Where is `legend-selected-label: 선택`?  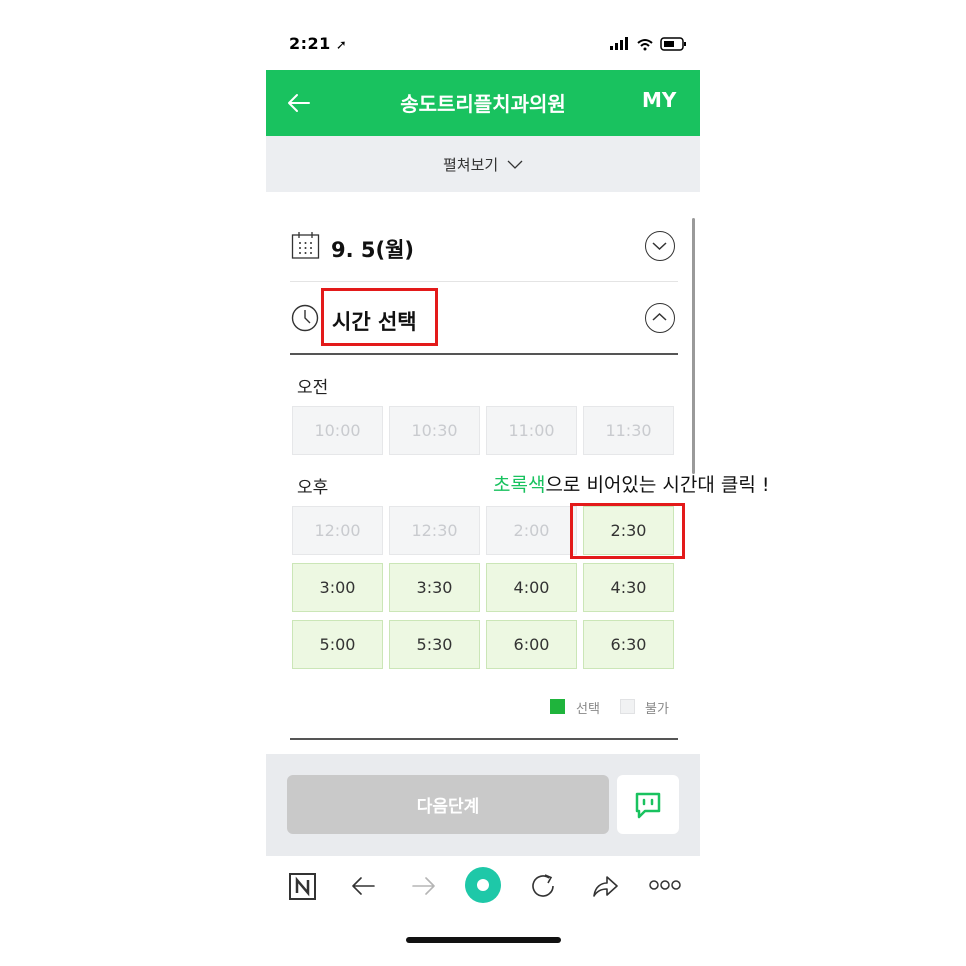 legend-selected-label: 선택 is located at coordinates (588, 709).